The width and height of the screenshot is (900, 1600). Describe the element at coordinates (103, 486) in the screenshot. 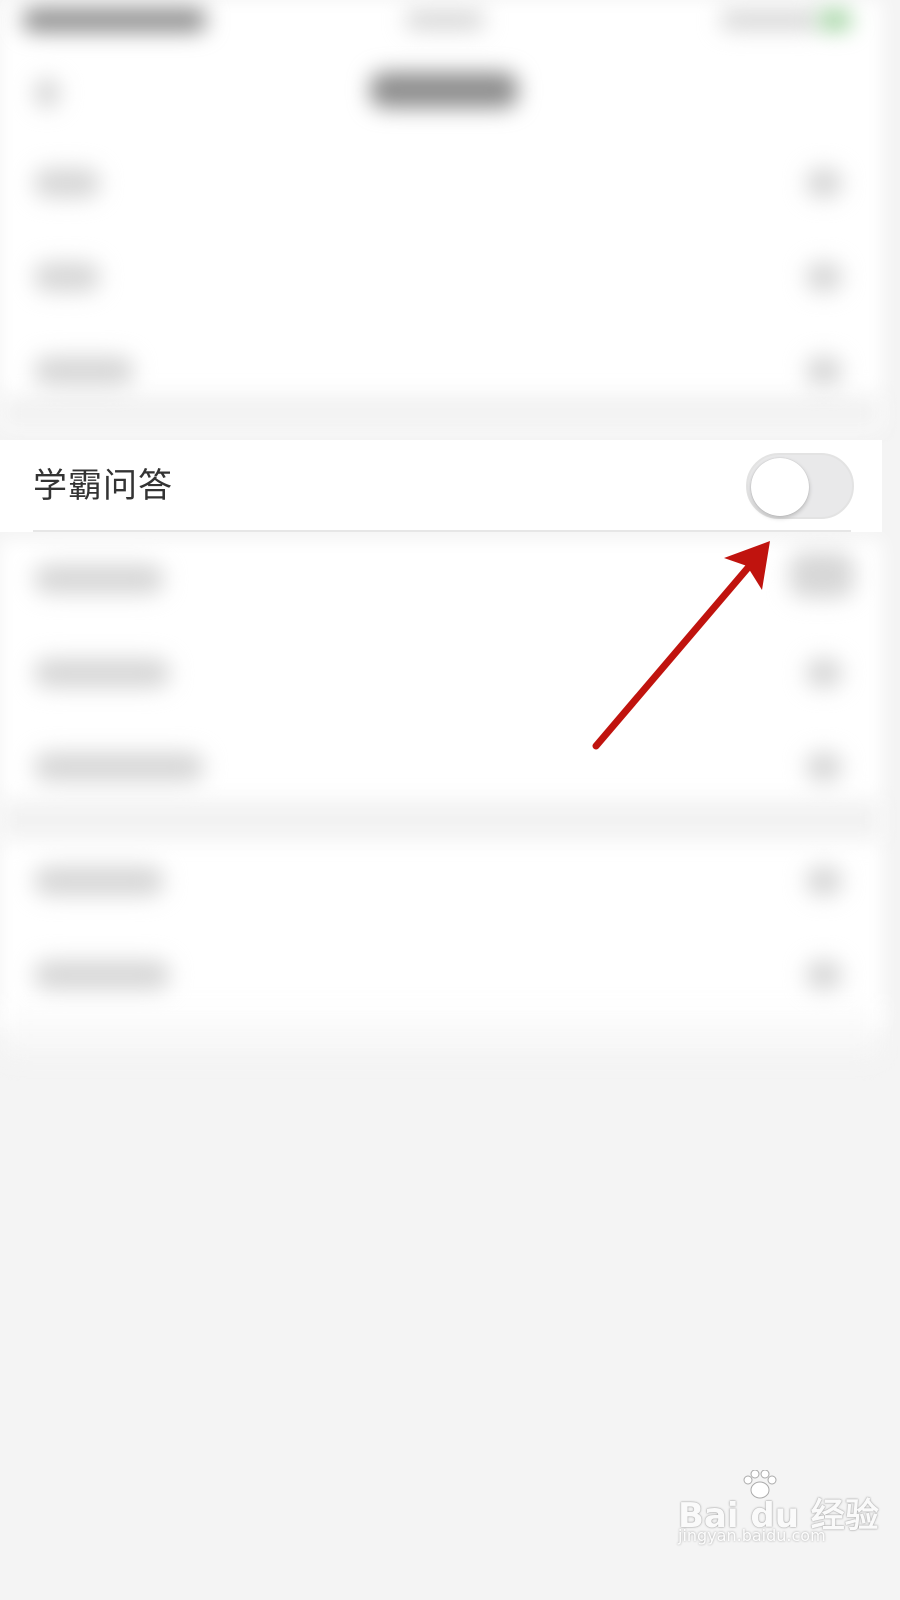

I see `setting-label: 学霸问答` at that location.